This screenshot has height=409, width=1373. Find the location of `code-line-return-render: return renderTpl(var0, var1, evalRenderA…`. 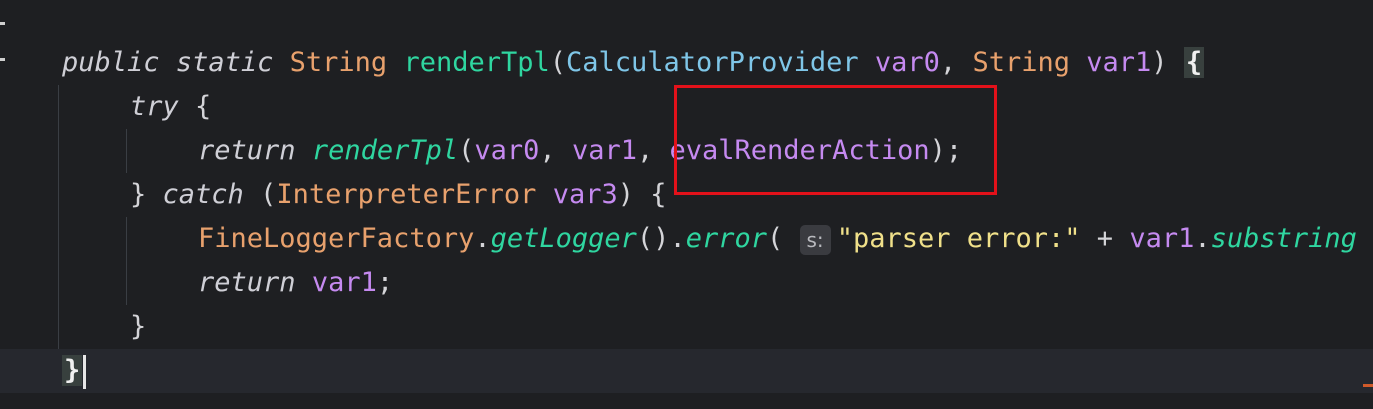

code-line-return-render: return renderTpl(var0, var1, evalRenderA… is located at coordinates (686, 151).